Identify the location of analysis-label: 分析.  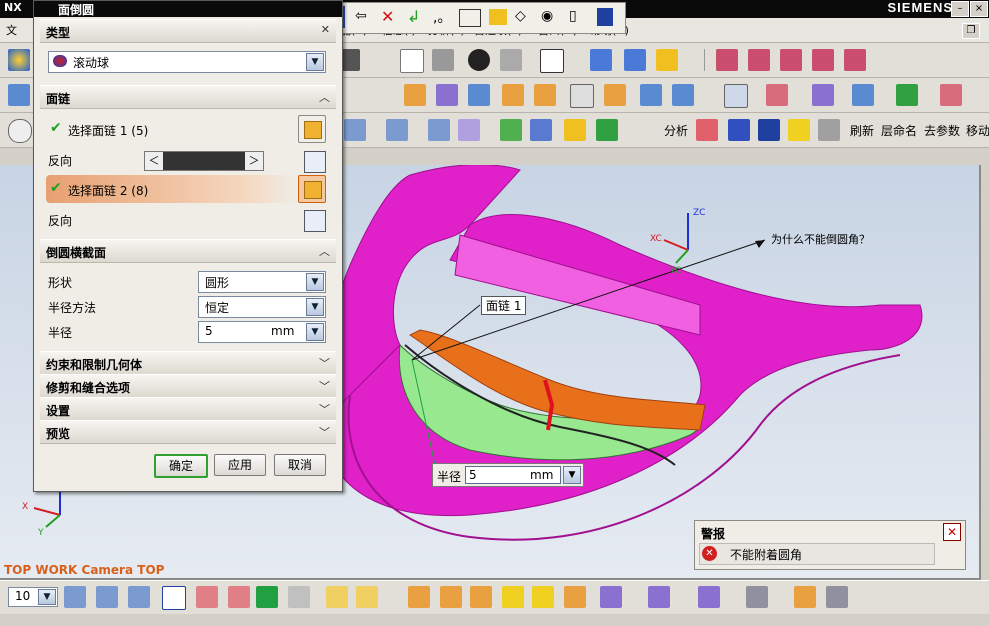
(676, 130).